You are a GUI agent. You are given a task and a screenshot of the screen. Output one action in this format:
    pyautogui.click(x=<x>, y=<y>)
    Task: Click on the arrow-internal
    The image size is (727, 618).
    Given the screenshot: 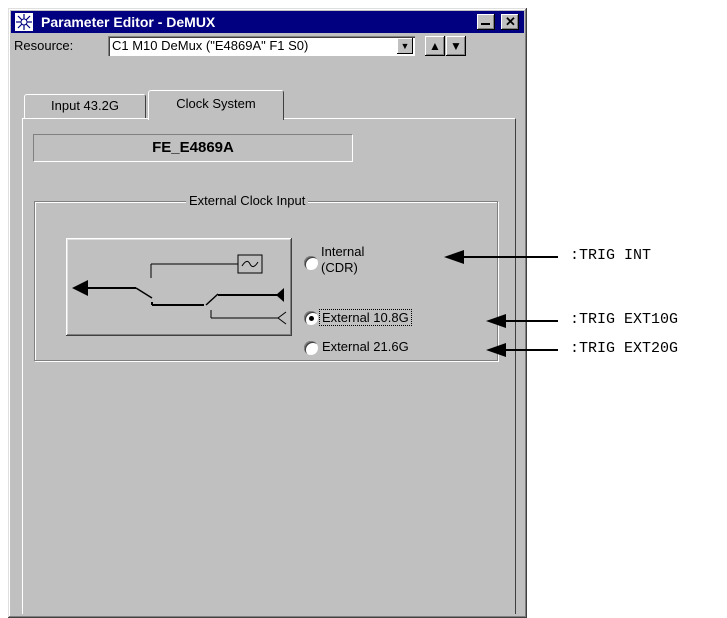 What is the action you would take?
    pyautogui.click(x=454, y=257)
    